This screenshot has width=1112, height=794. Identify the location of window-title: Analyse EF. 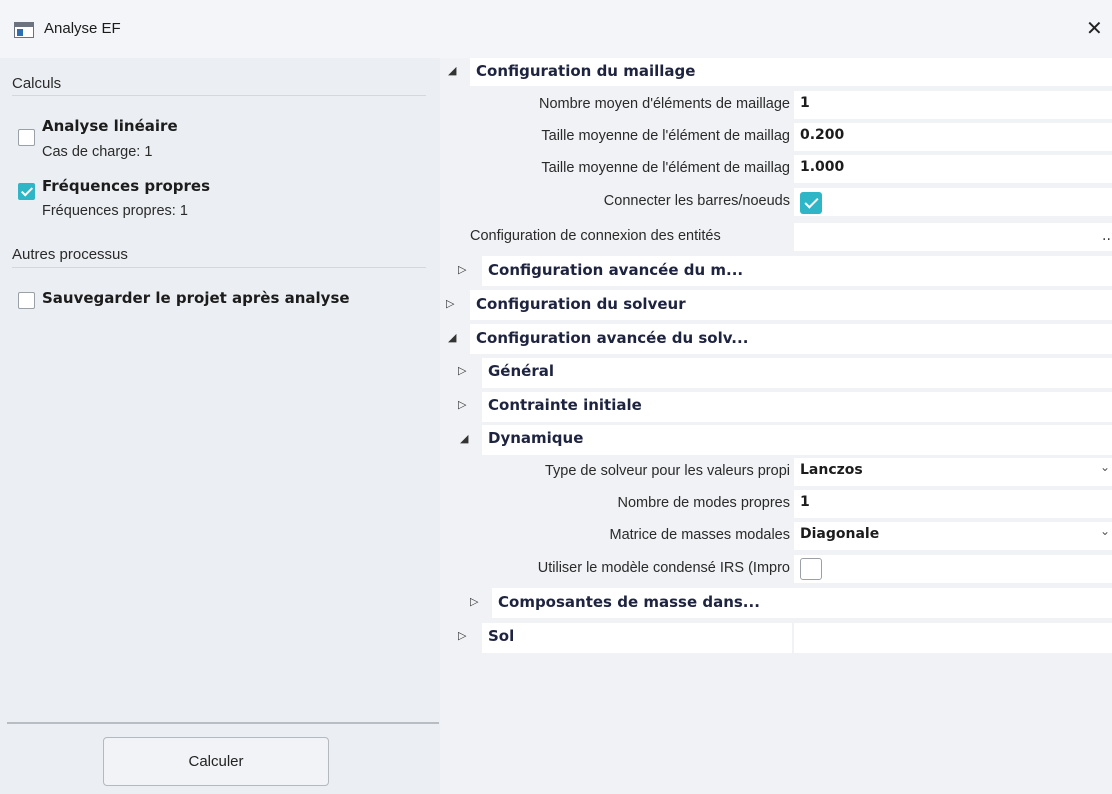
(82, 28).